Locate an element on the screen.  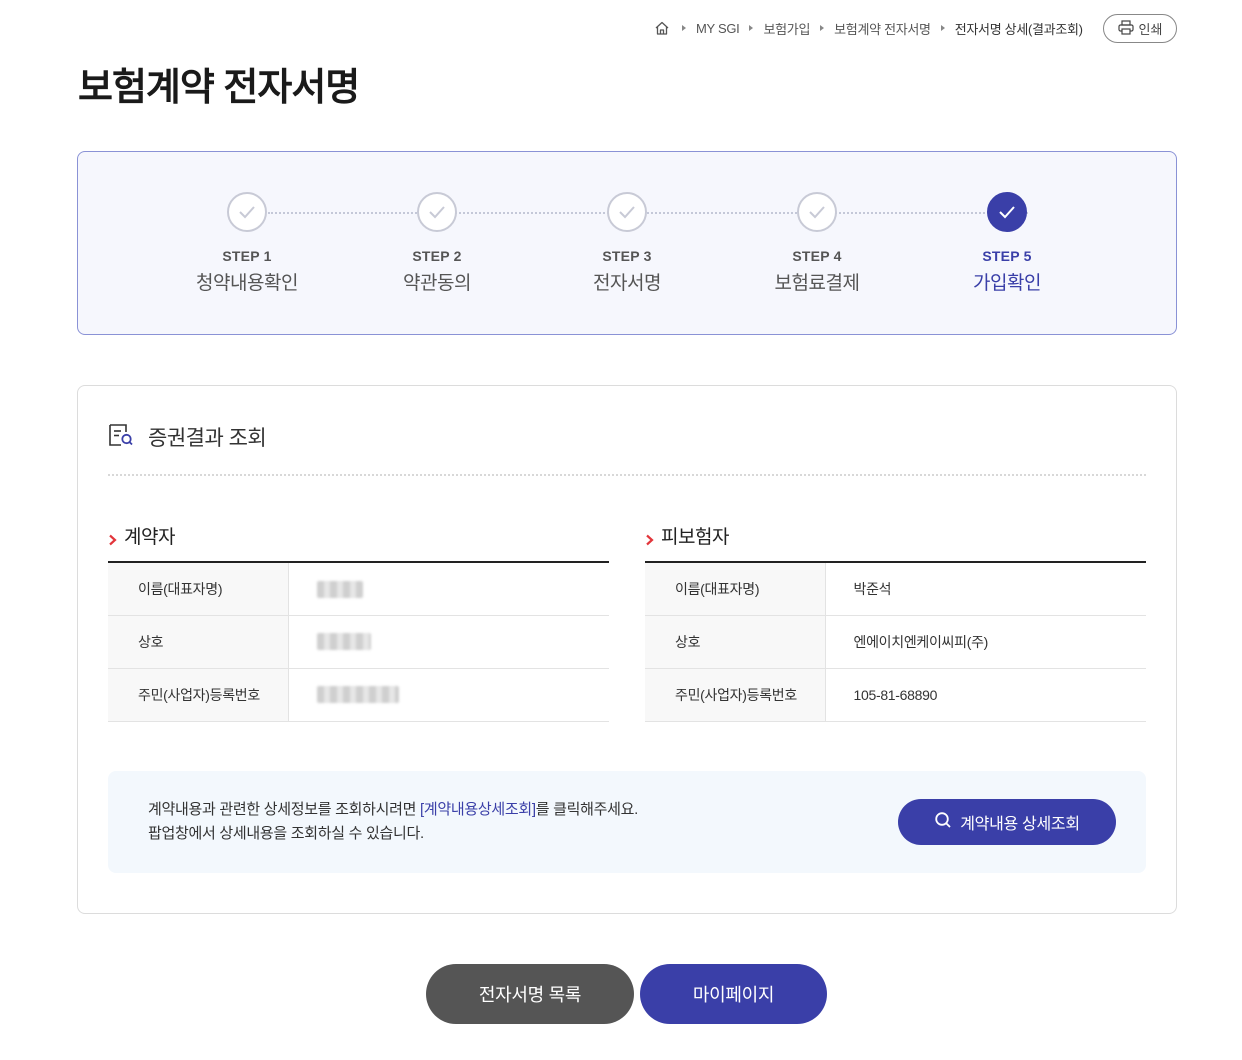
step-name: 보험료결제 is located at coordinates (817, 283).